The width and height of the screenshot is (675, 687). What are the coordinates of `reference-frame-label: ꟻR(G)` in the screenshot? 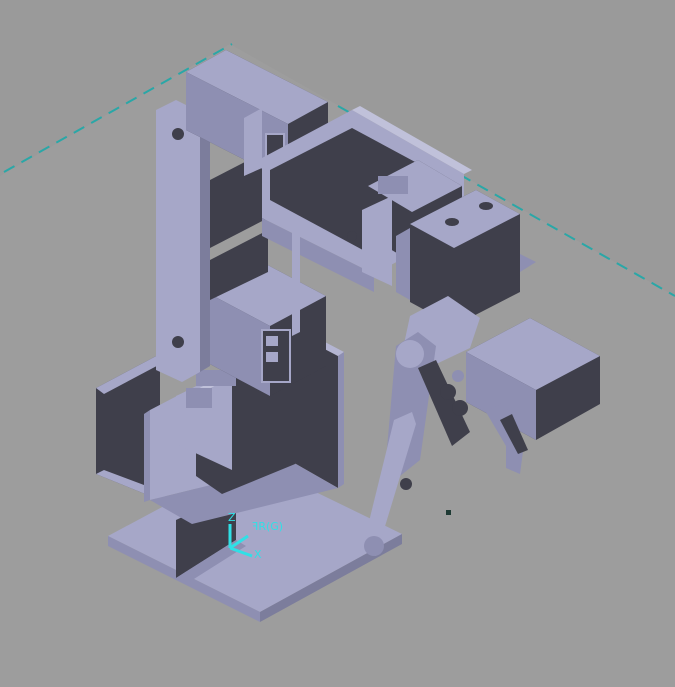 It's located at (267, 526).